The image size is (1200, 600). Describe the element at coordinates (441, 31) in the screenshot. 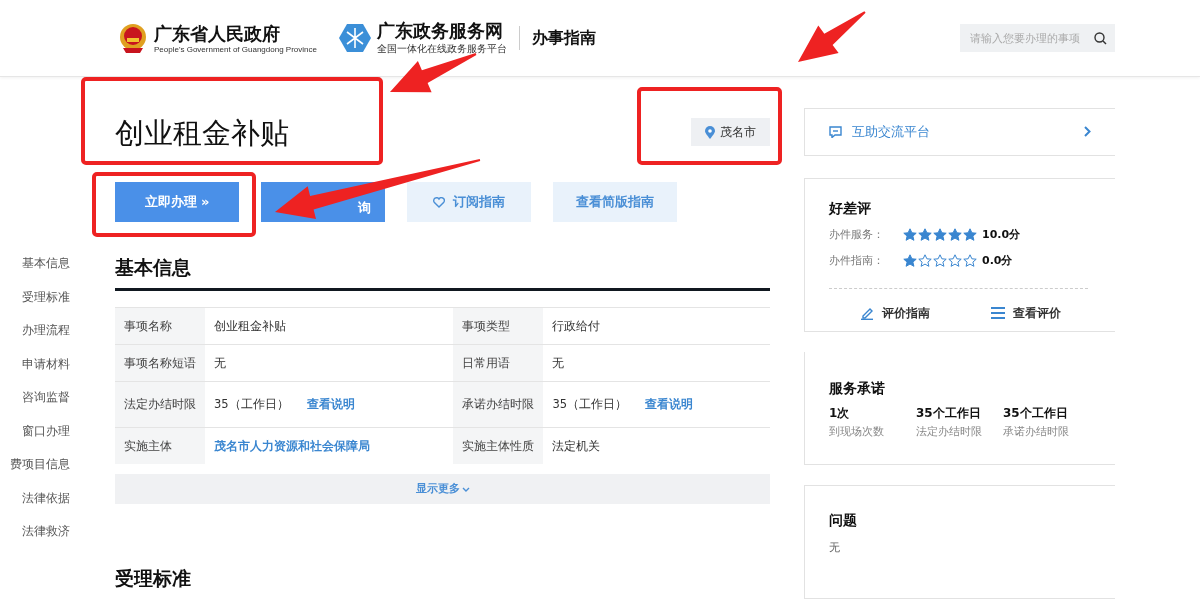

I see `portal-title: 广东政务服务网` at that location.